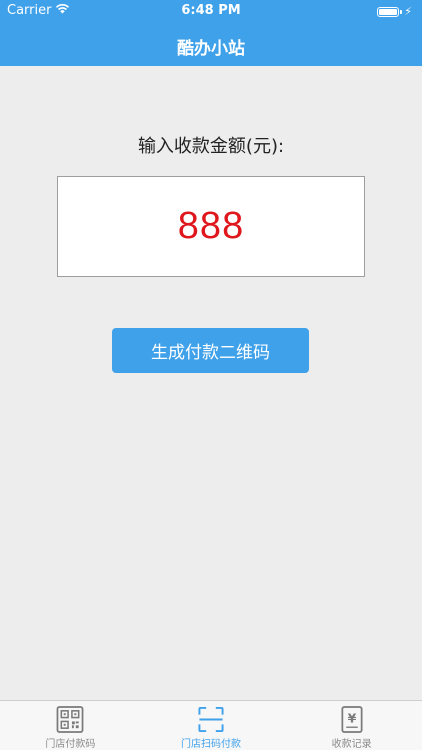 The height and width of the screenshot is (750, 422). What do you see at coordinates (70, 744) in the screenshot?
I see `tab-label: 门店付款码` at bounding box center [70, 744].